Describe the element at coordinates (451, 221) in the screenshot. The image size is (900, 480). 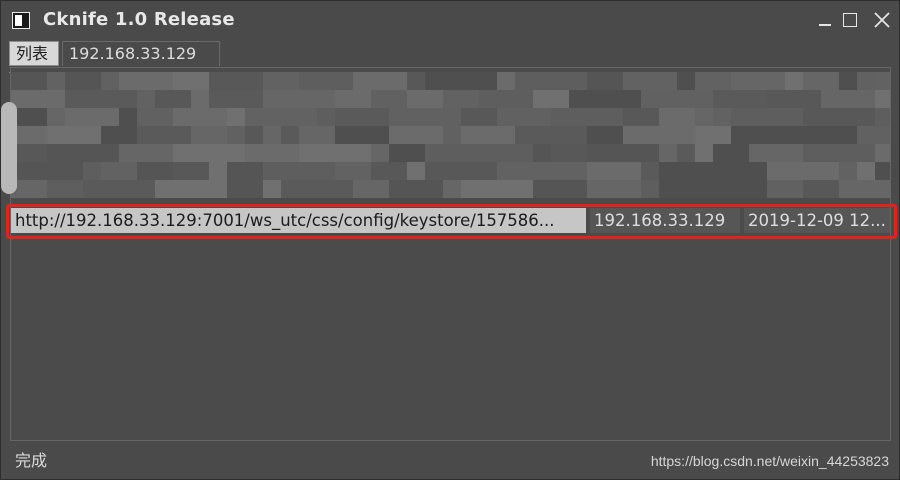
I see `highlight-box` at that location.